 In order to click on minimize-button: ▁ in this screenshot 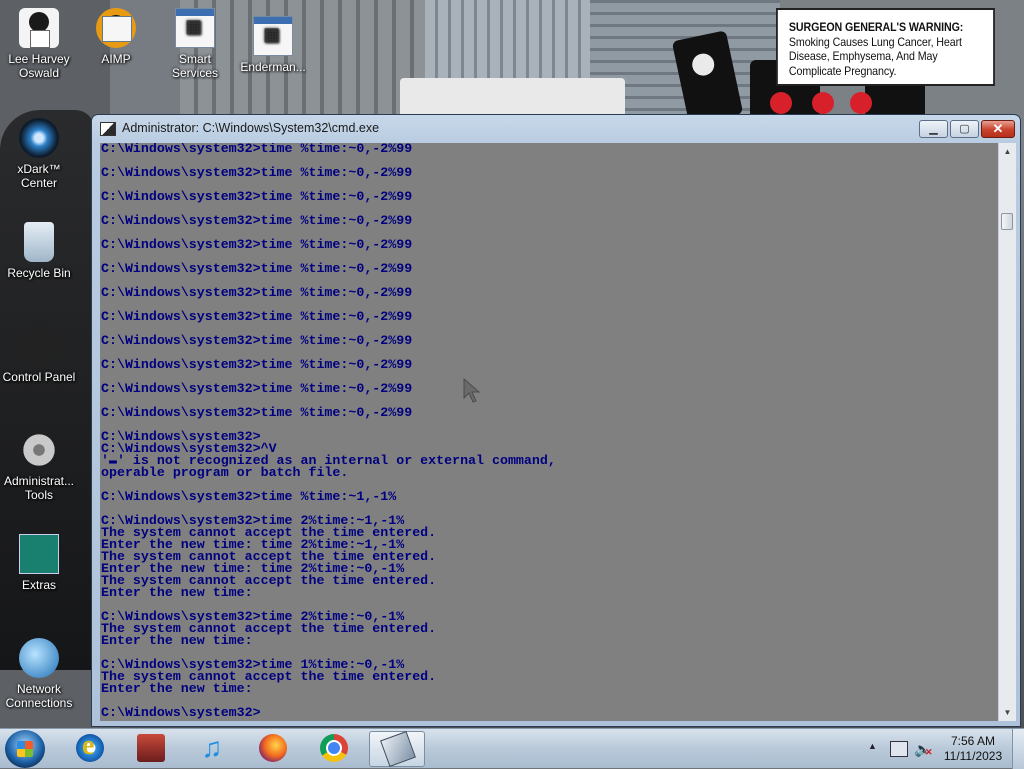, I will do `click(933, 129)`.